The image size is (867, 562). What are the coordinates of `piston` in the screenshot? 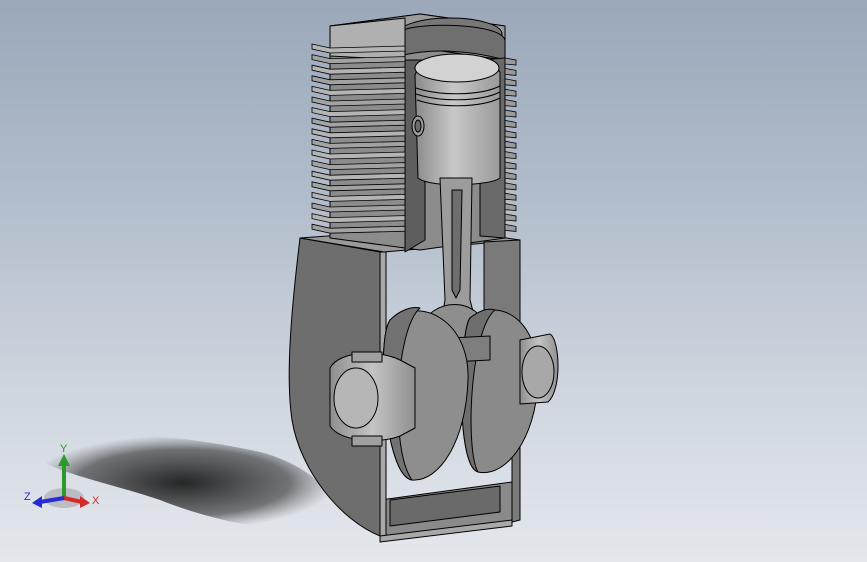 It's located at (456, 119).